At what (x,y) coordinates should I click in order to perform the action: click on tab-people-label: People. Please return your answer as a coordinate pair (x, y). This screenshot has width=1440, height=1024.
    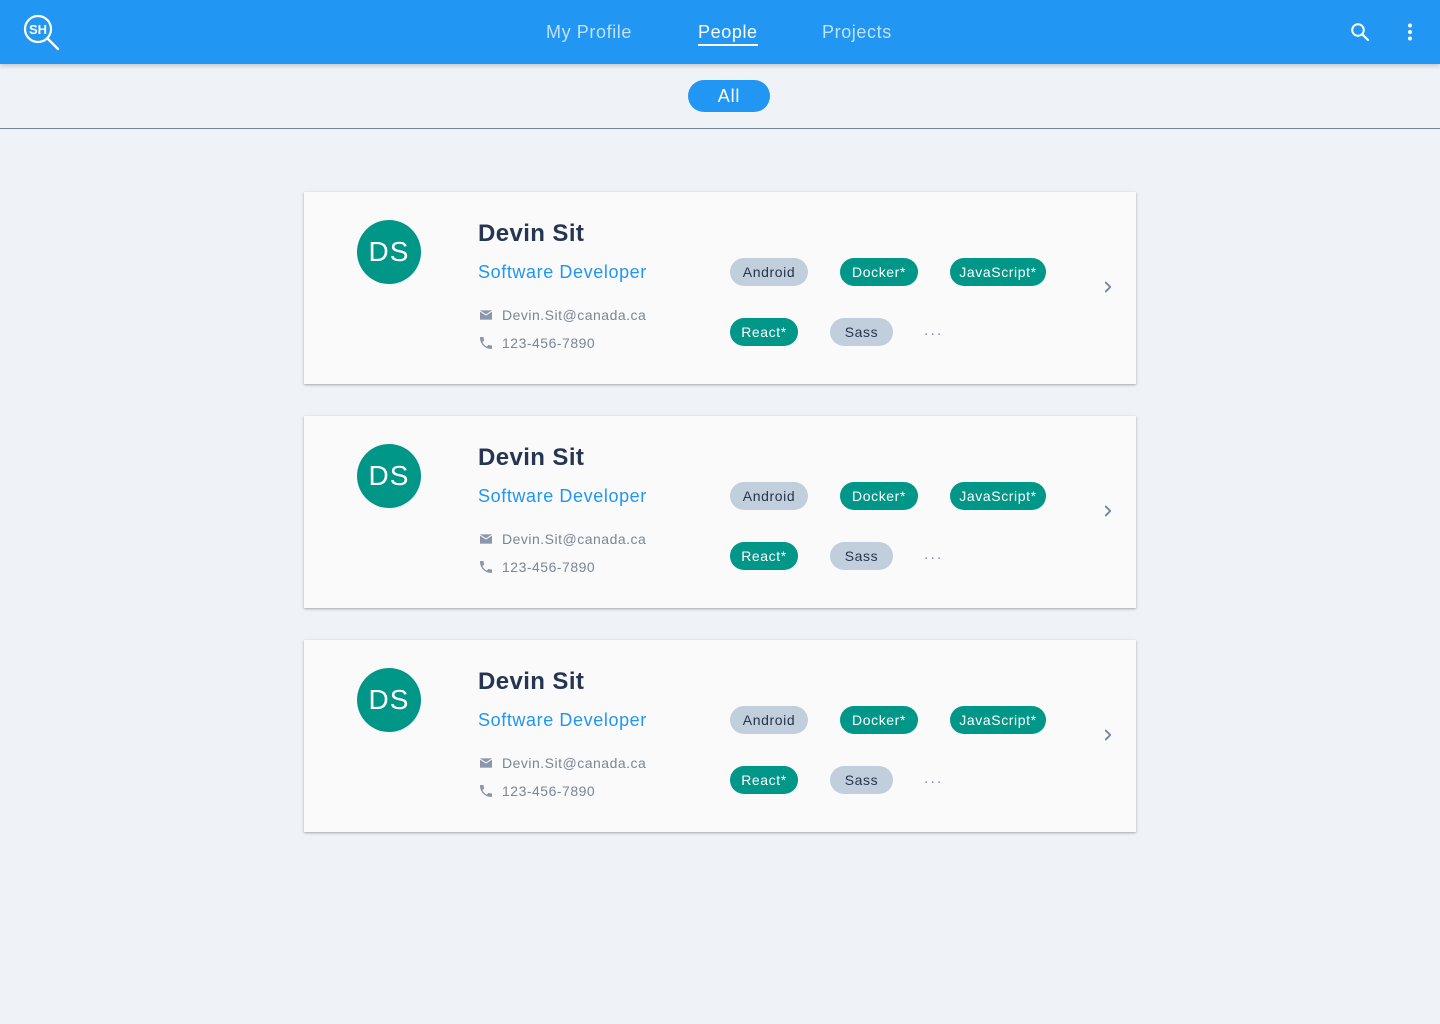
    Looking at the image, I should click on (728, 31).